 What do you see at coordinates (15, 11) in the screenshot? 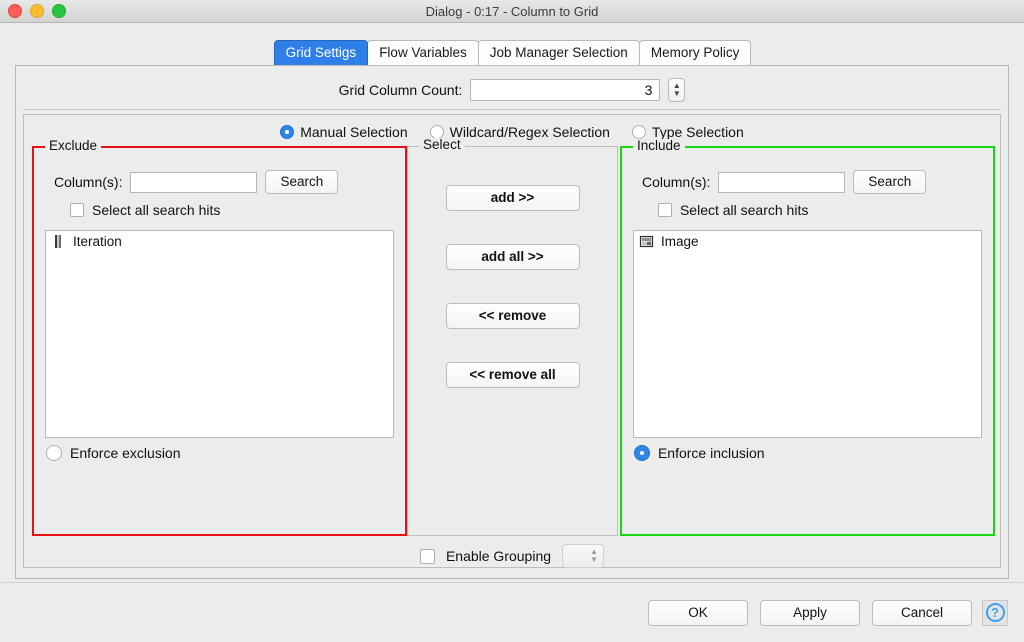
I see `close-button-icon` at bounding box center [15, 11].